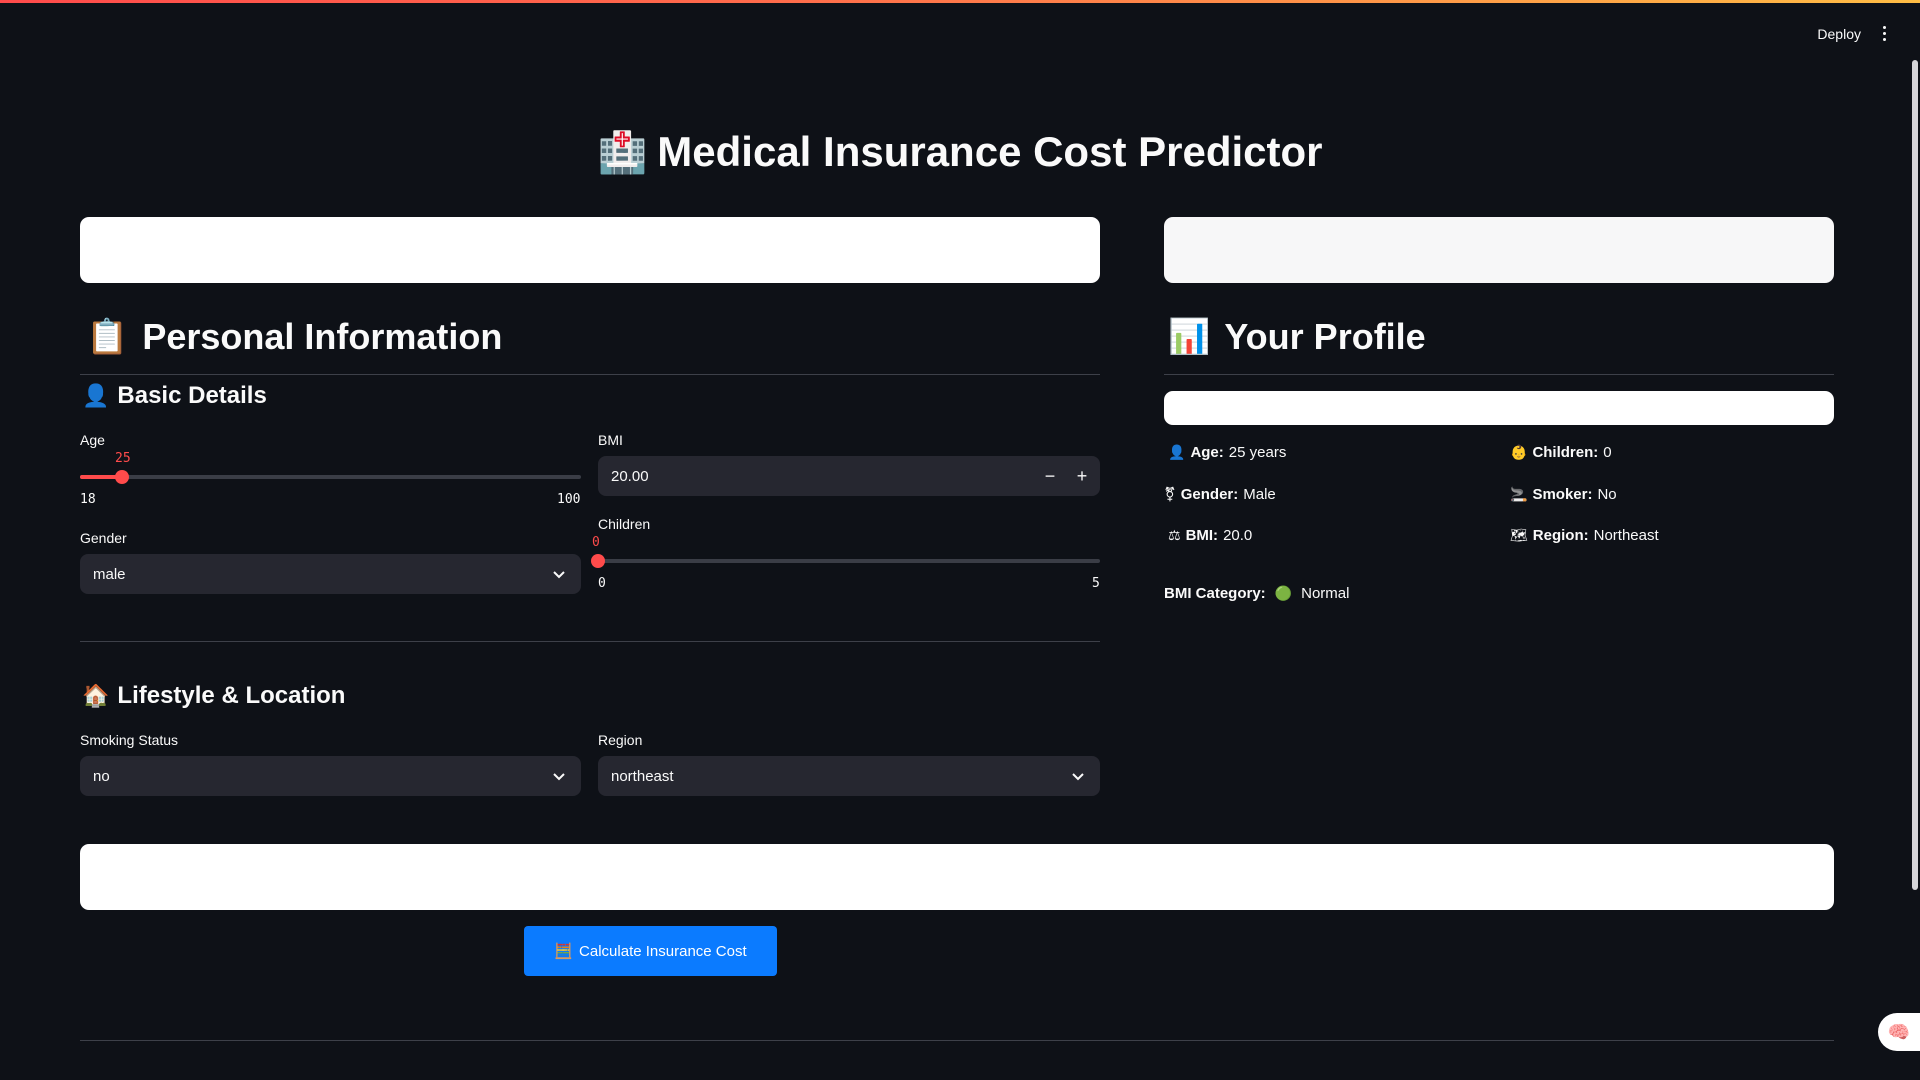 Image resolution: width=1920 pixels, height=1080 pixels. Describe the element at coordinates (101, 776) in the screenshot. I see `smoking-select-value: no` at that location.